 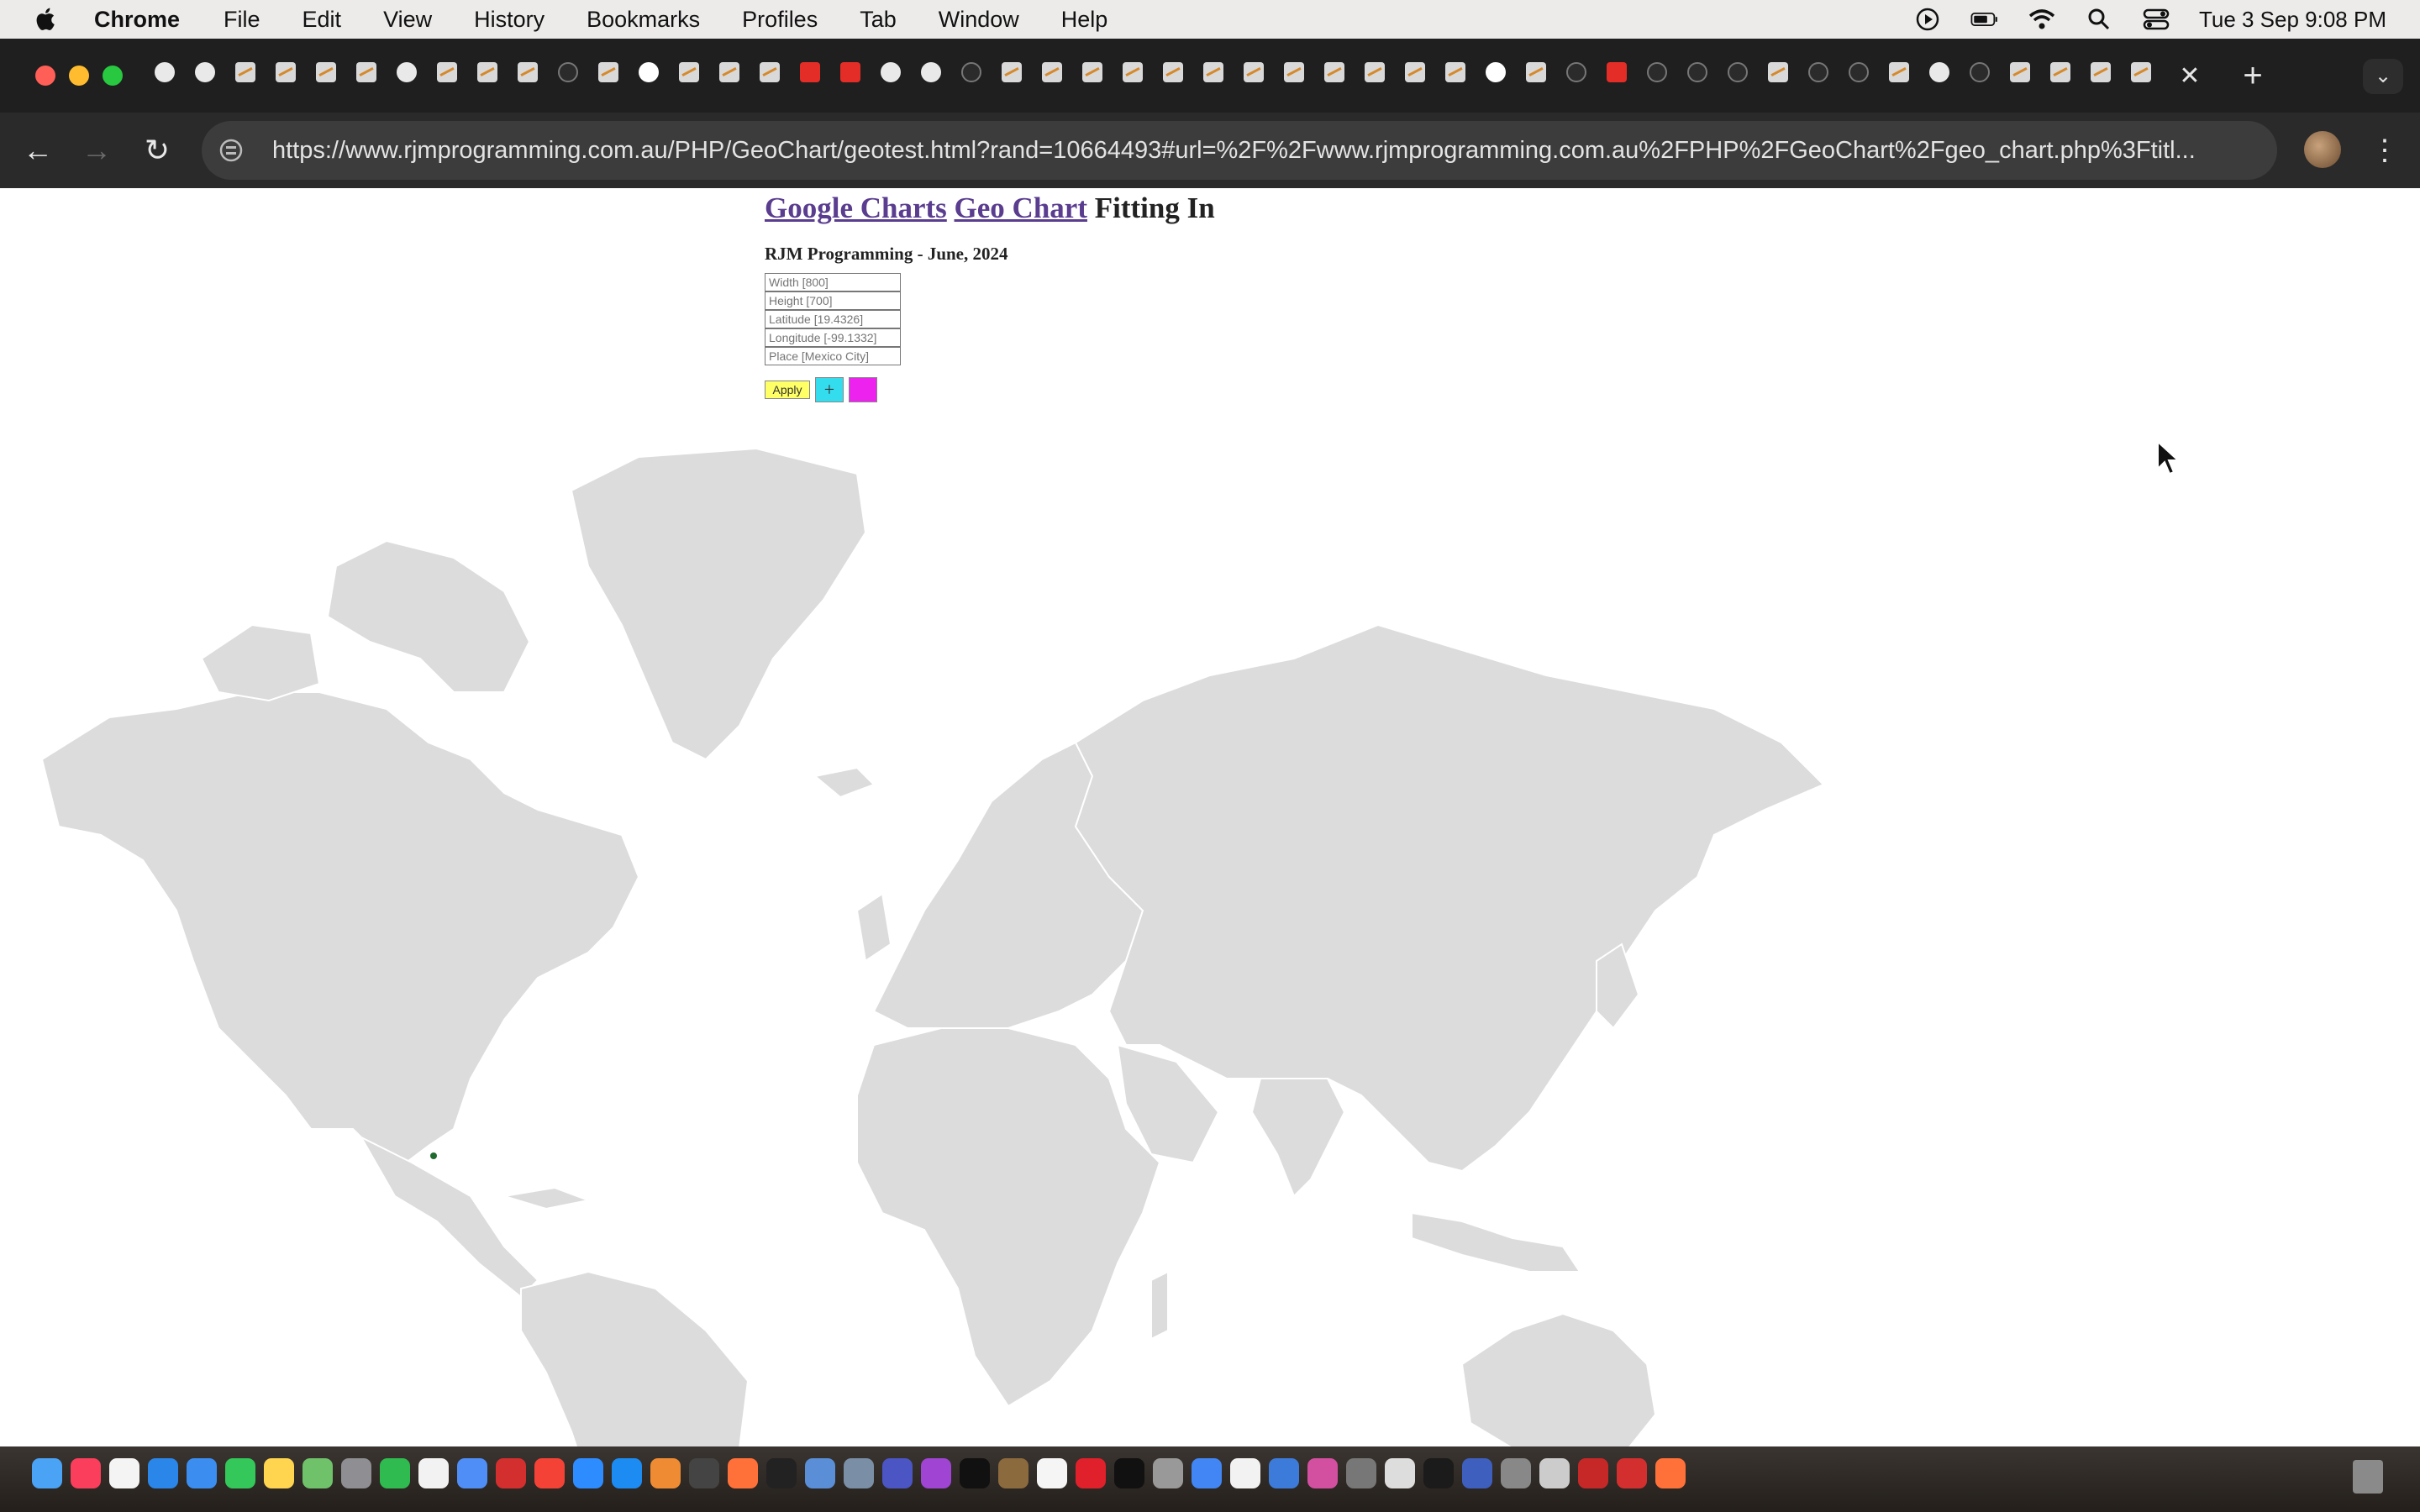 I want to click on zoom-in-button: +, so click(x=829, y=389).